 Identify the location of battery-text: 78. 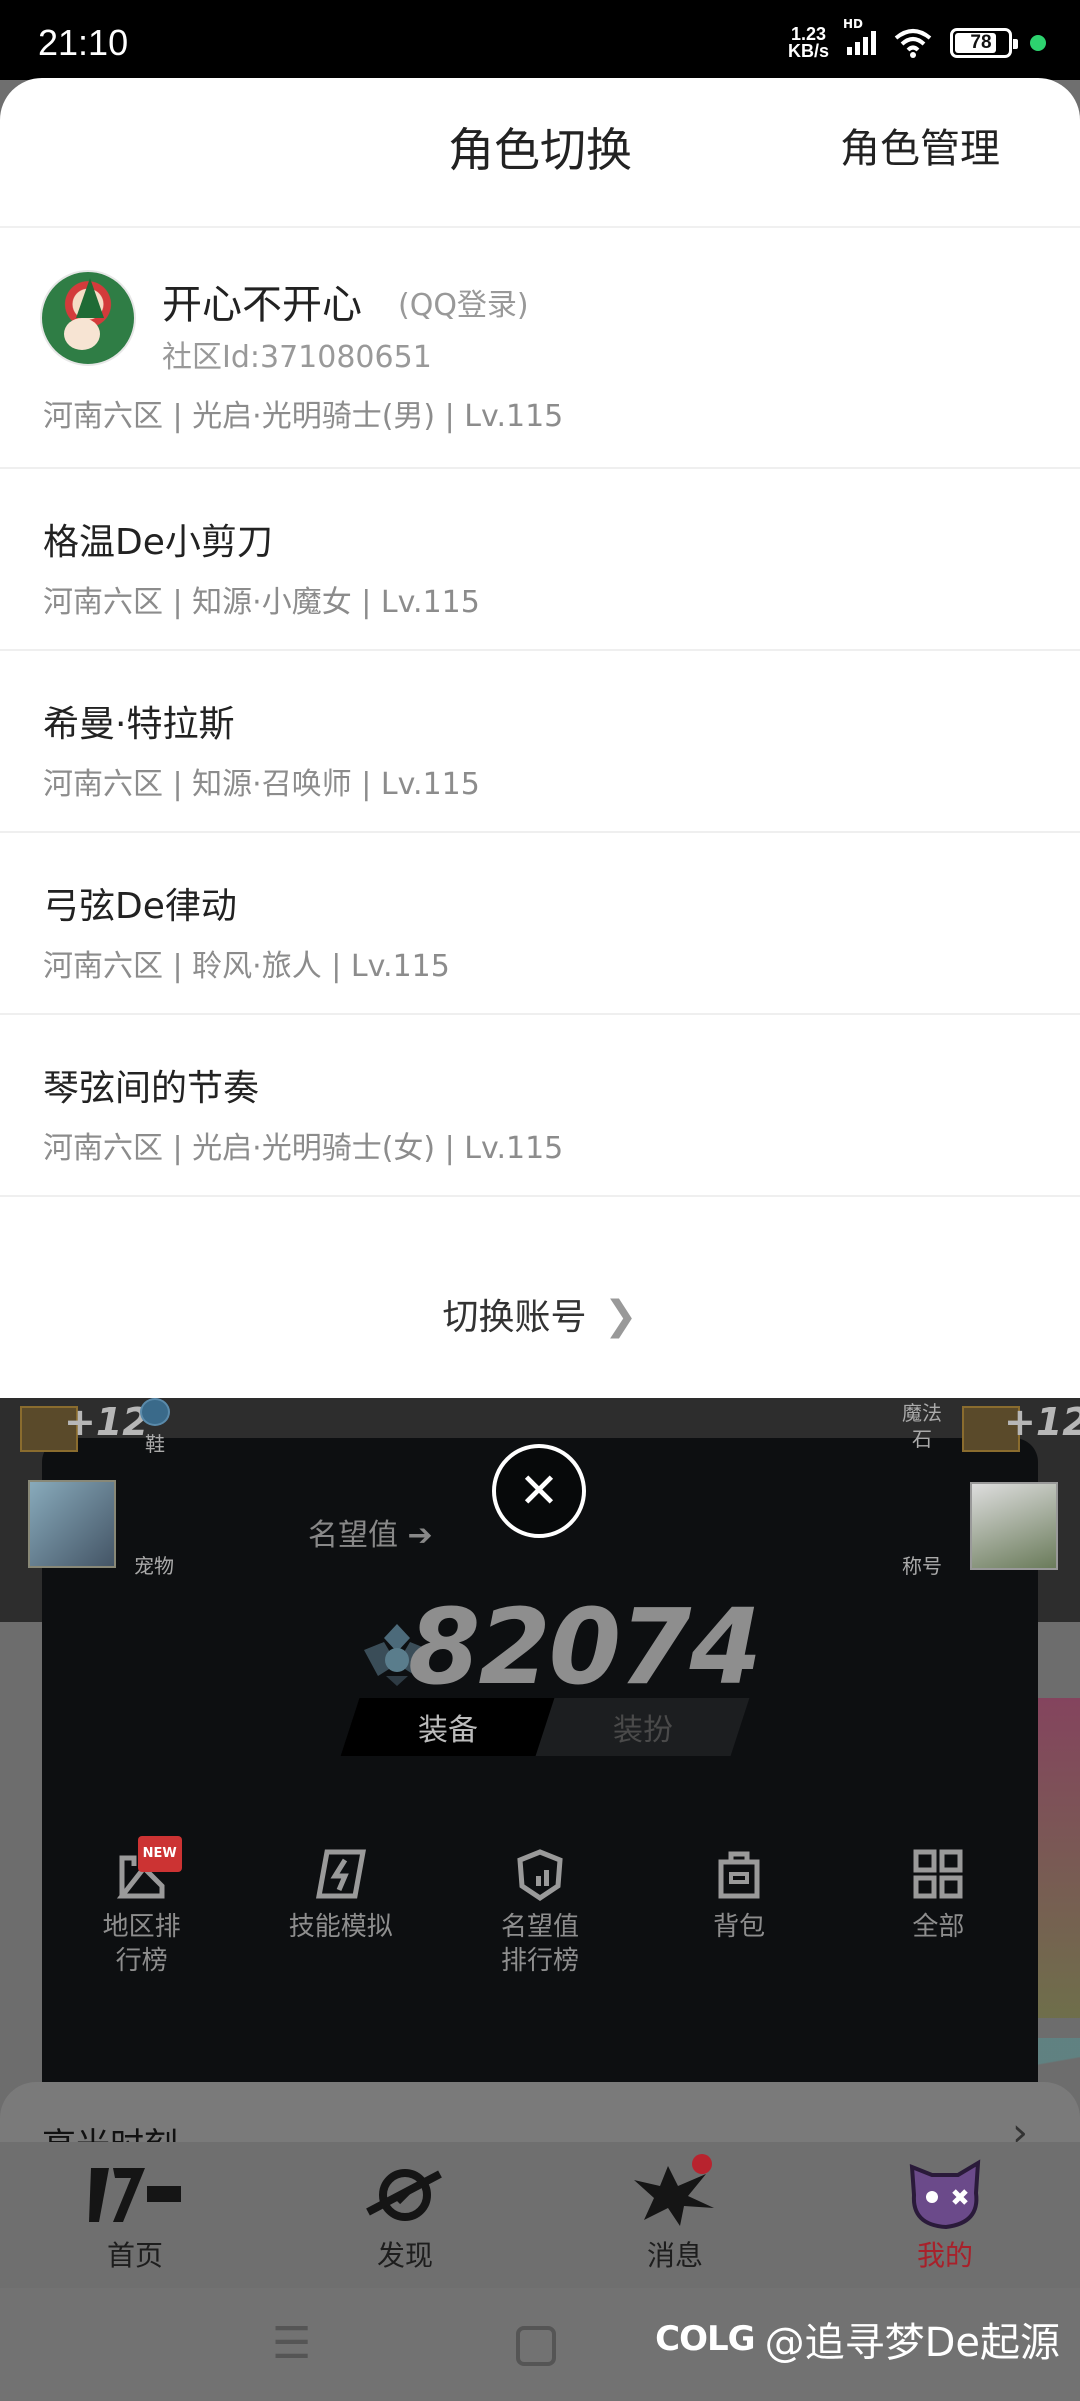
(981, 42).